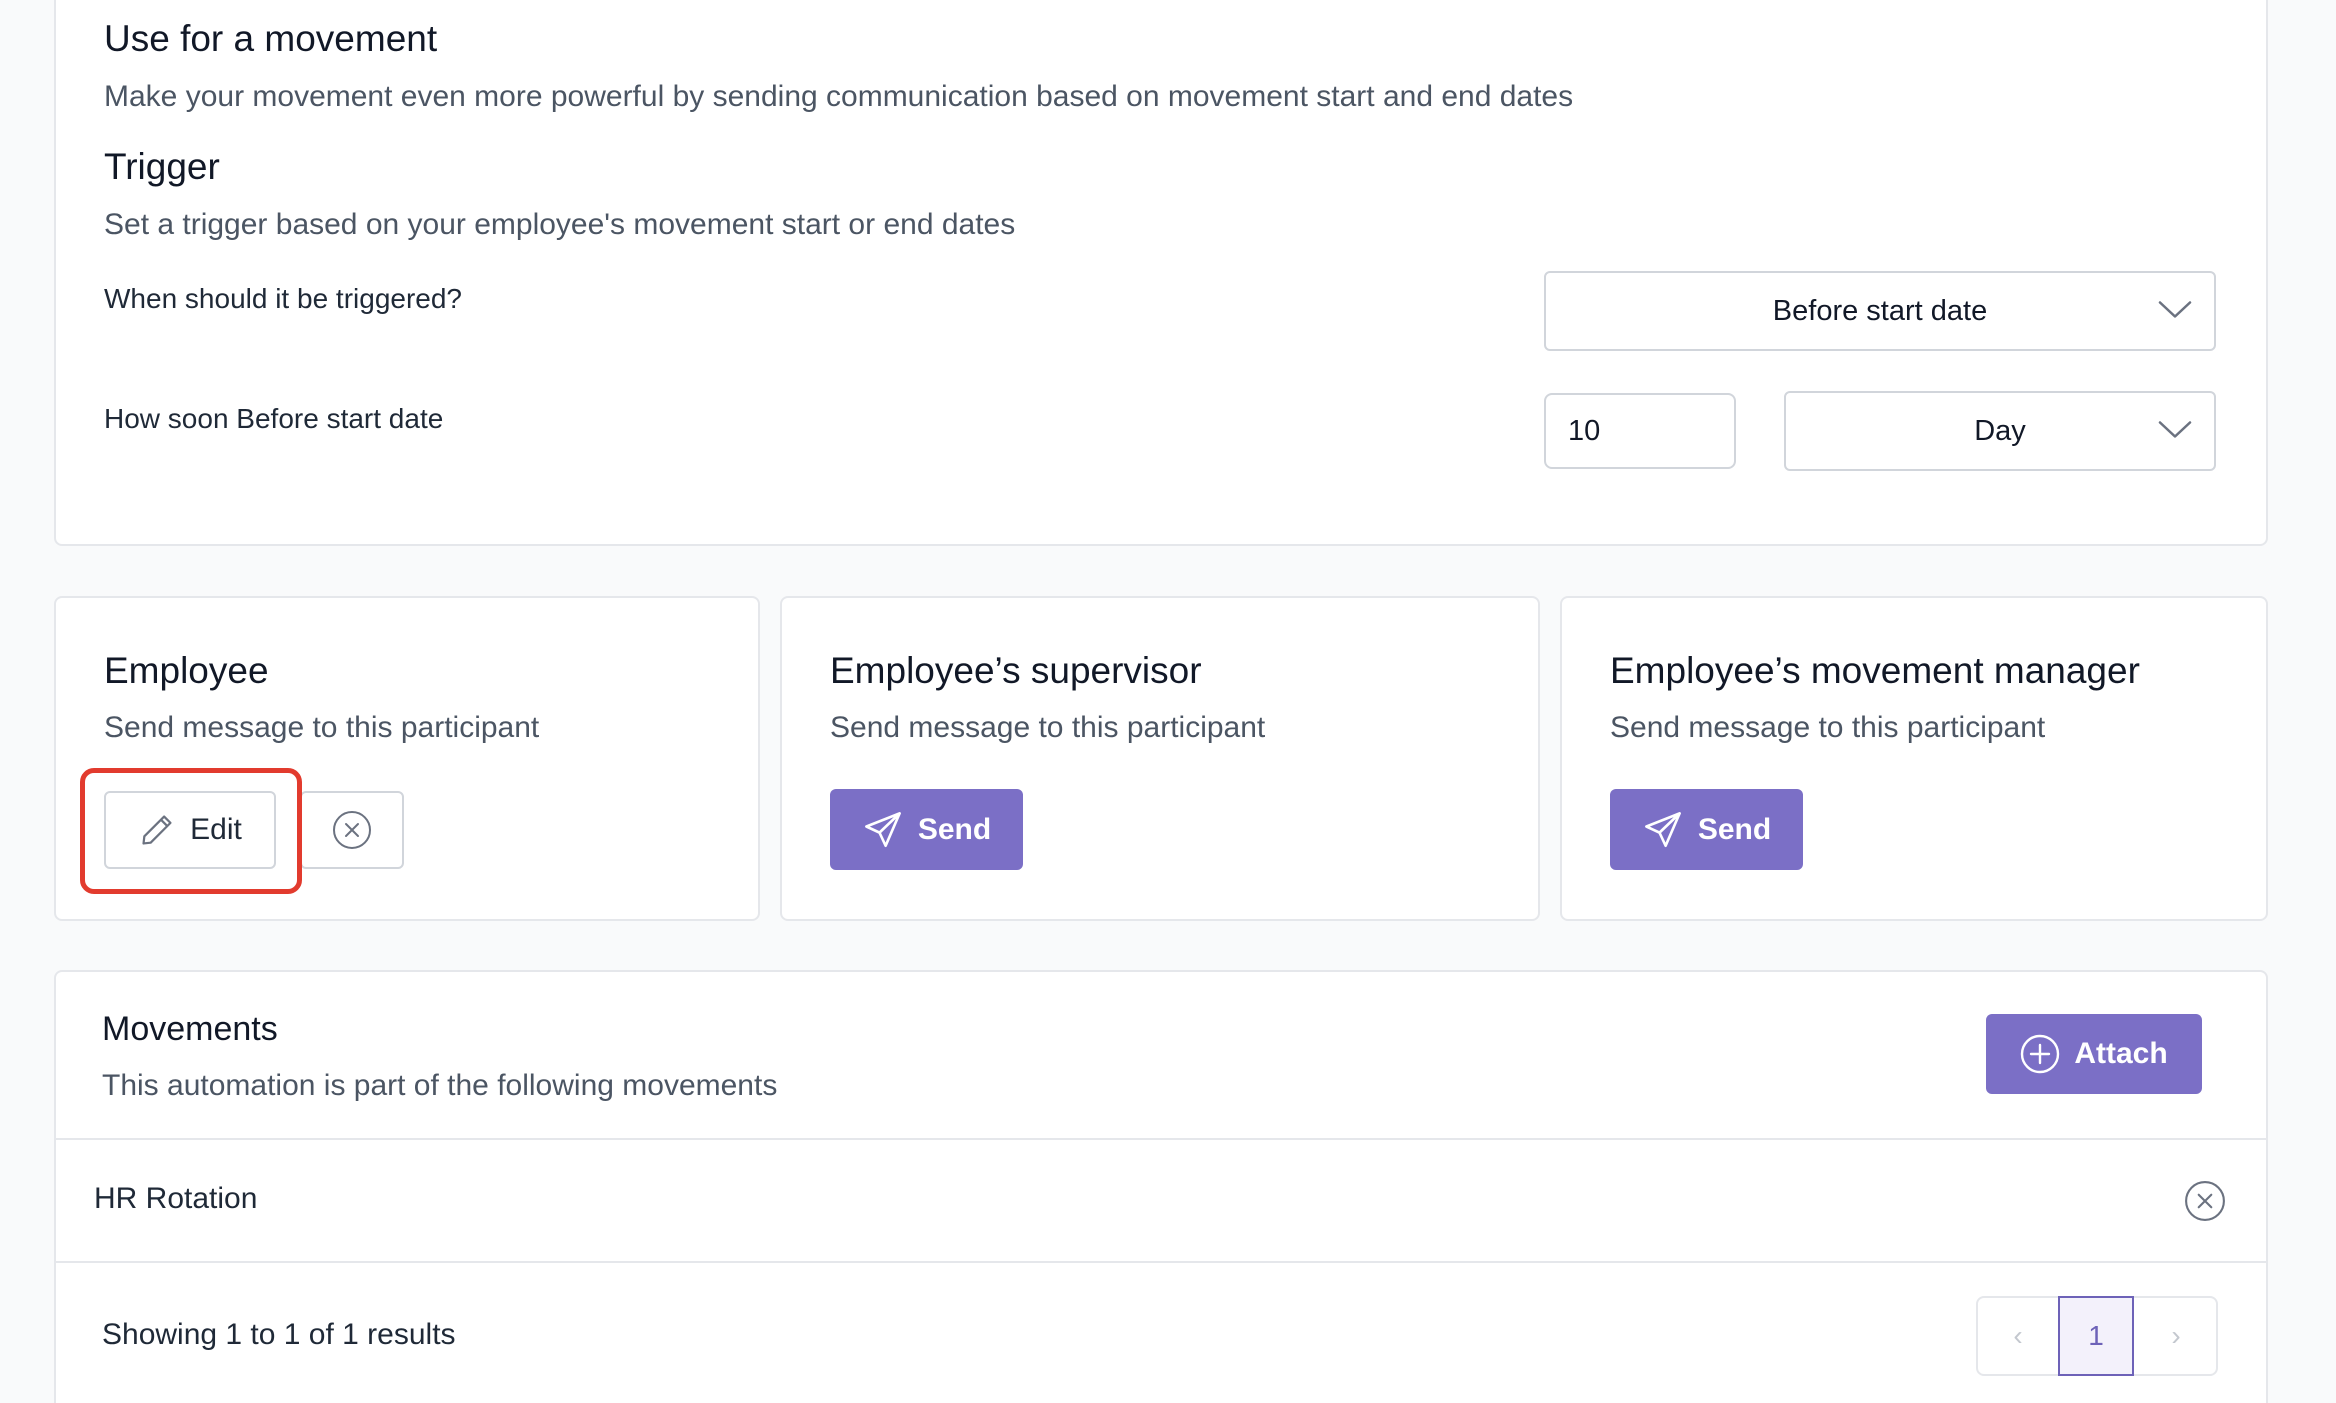  I want to click on participant-title: Employee’s supervisor, so click(1016, 670).